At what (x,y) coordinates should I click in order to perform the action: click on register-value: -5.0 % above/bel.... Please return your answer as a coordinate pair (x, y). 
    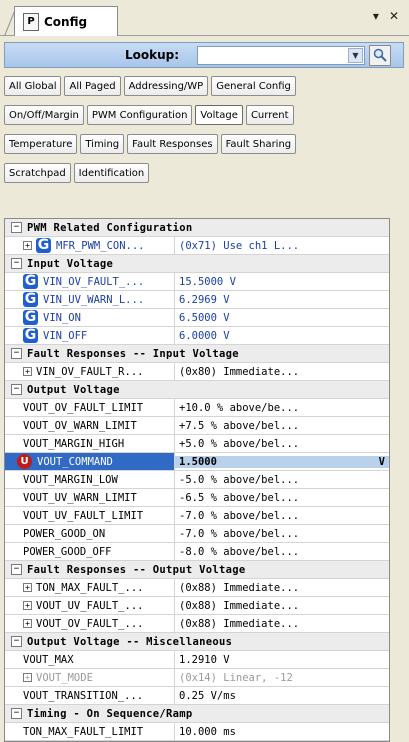
    Looking at the image, I should click on (282, 480).